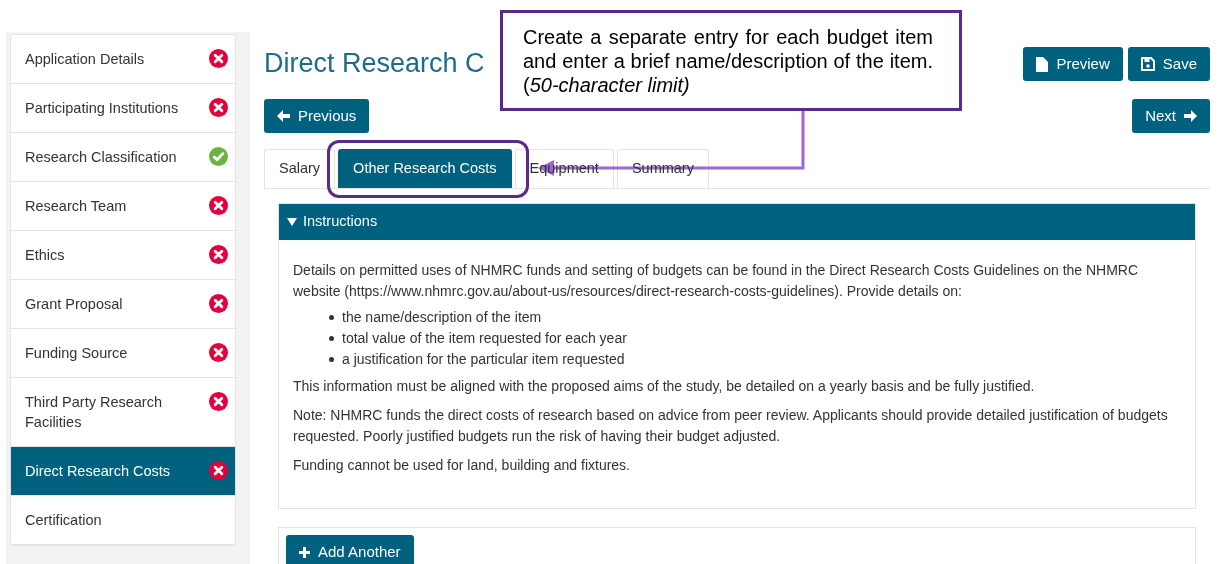 This screenshot has height=564, width=1218. What do you see at coordinates (123, 520) in the screenshot?
I see `sidebar-item: Certification` at bounding box center [123, 520].